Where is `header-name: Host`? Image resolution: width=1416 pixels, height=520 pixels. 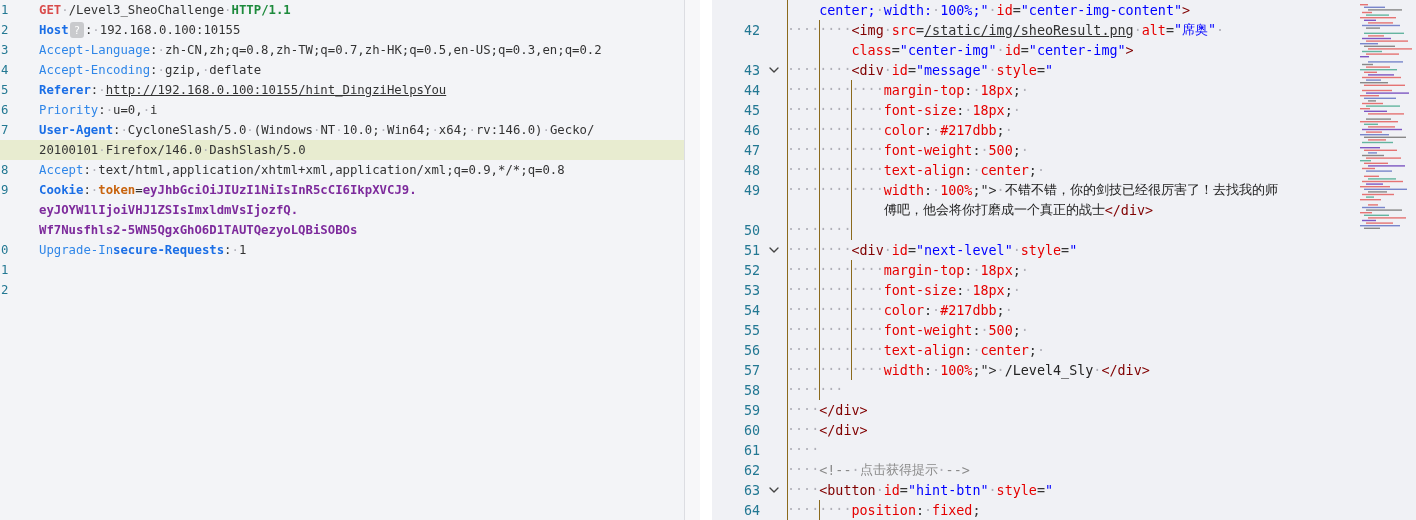
header-name: Host is located at coordinates (54, 30).